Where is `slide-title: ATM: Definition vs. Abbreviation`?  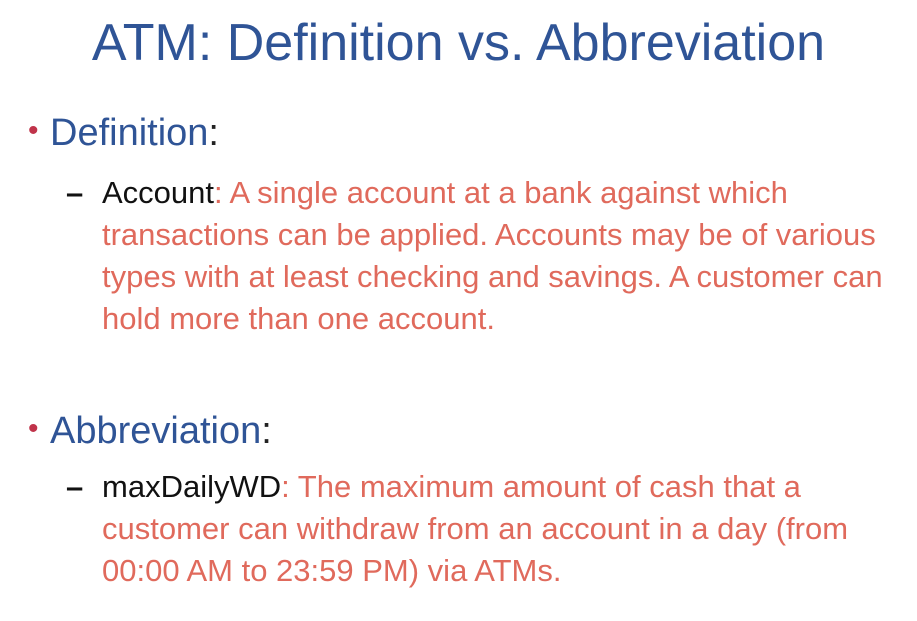 slide-title: ATM: Definition vs. Abbreviation is located at coordinates (458, 43).